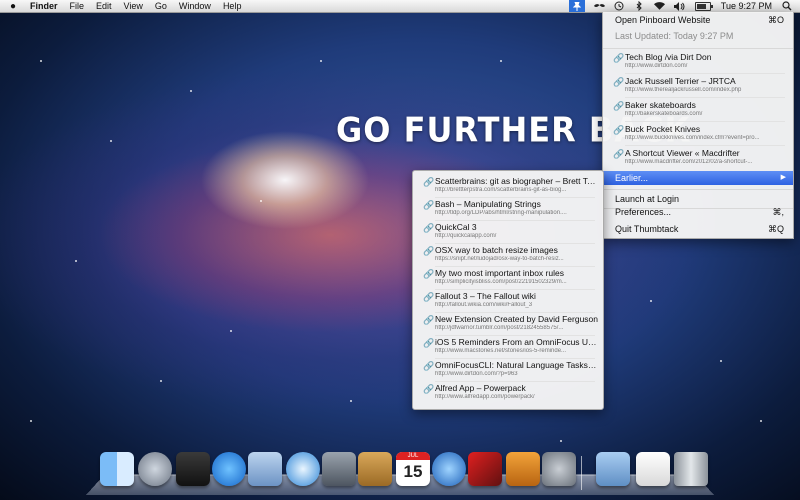  What do you see at coordinates (339, 469) in the screenshot?
I see `facetime-icon` at bounding box center [339, 469].